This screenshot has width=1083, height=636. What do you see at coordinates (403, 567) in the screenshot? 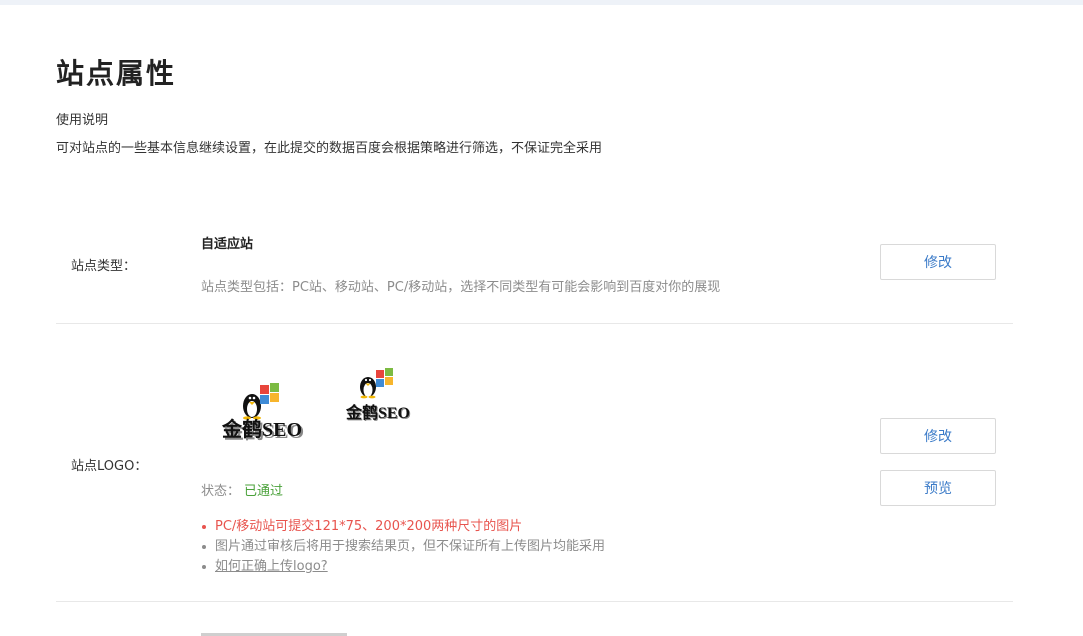
I see `list-item: 如何正确上传logo?` at bounding box center [403, 567].